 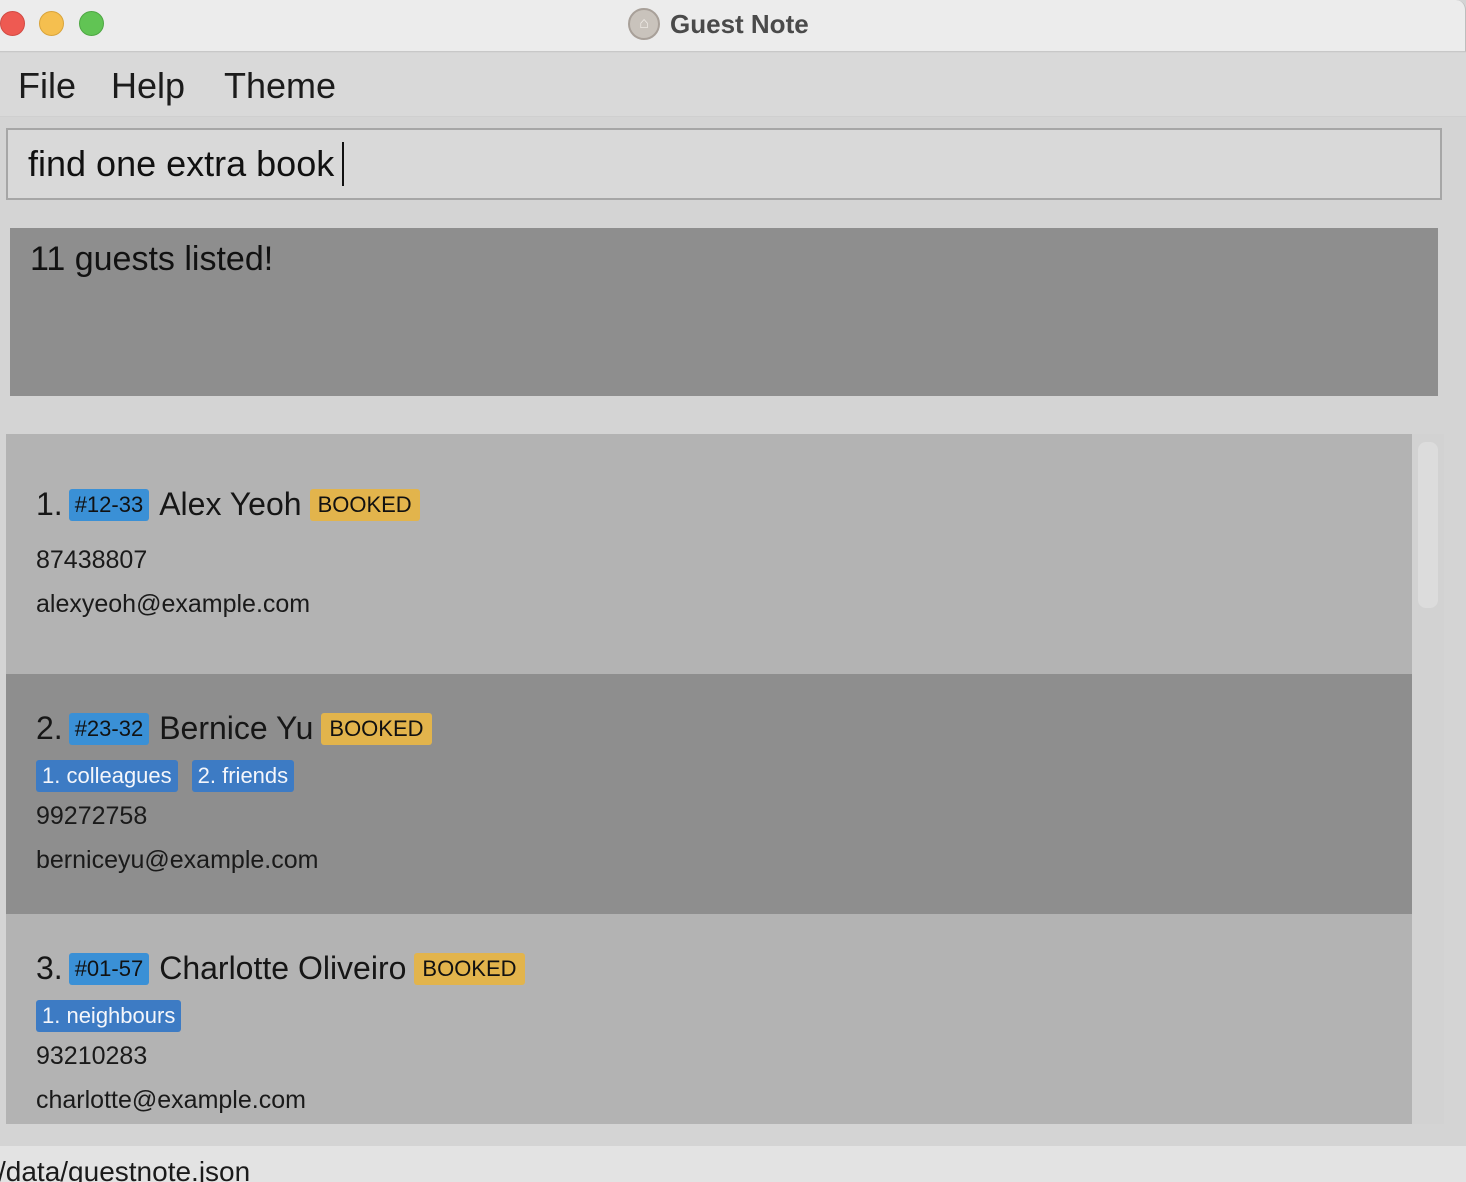 I want to click on minimize-window-button, so click(x=51, y=23).